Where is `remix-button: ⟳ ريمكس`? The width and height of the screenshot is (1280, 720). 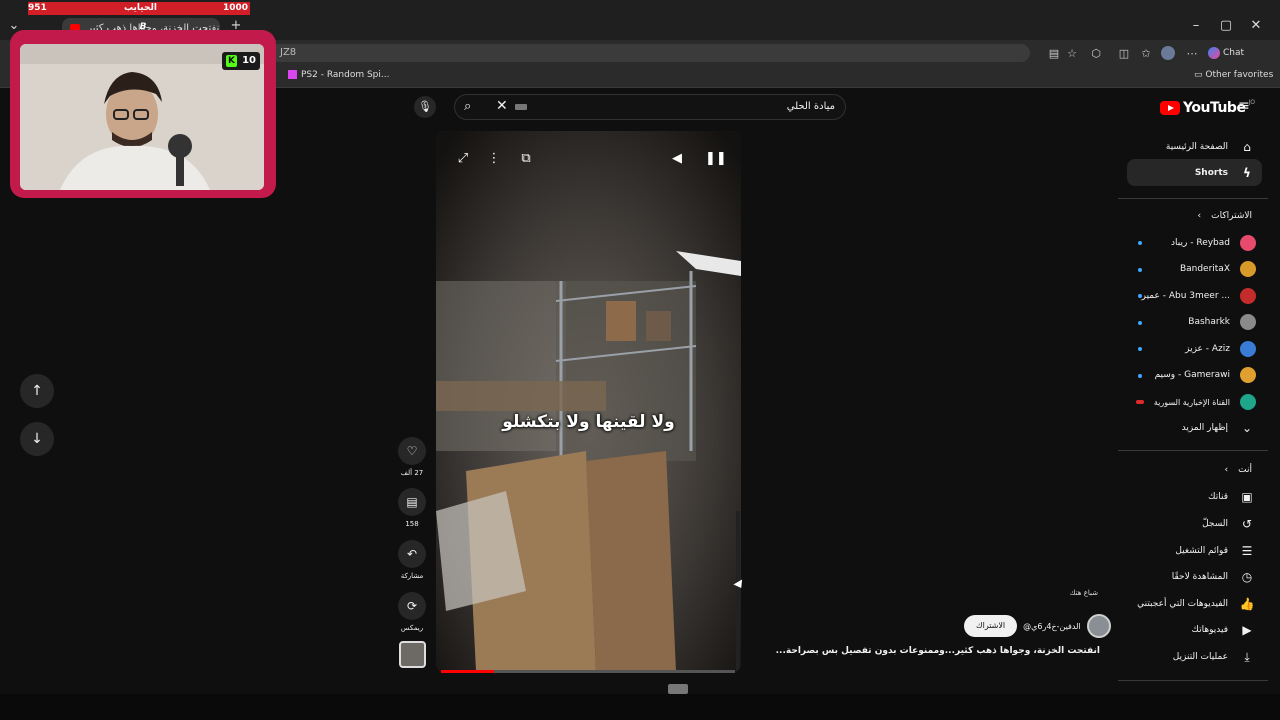
remix-button: ⟳ ريمكس is located at coordinates (412, 612).